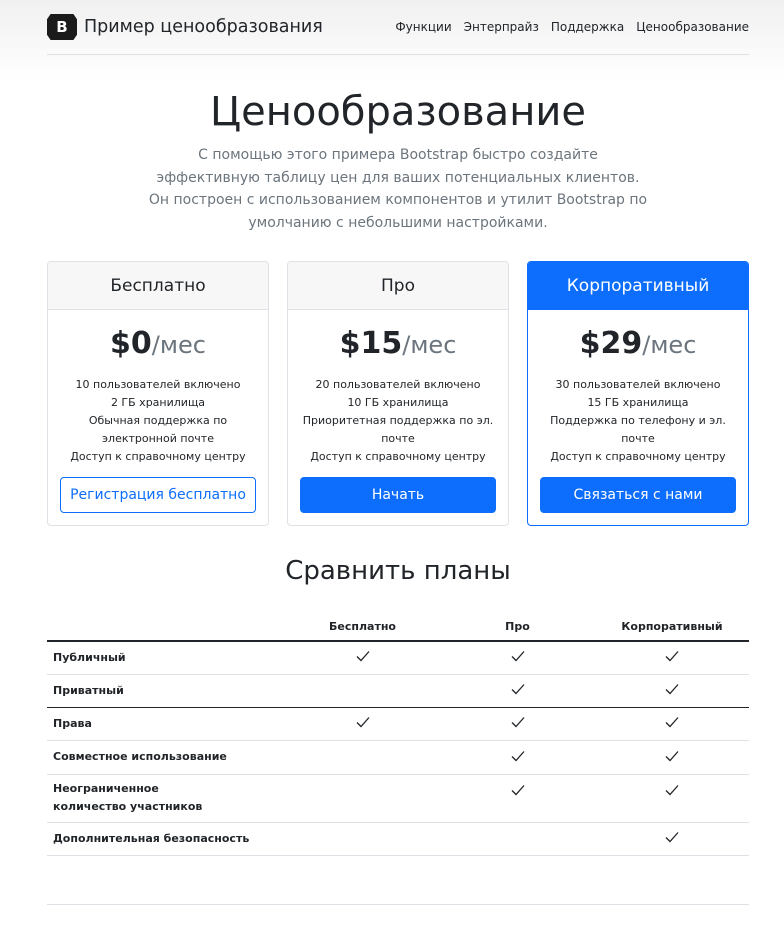 Image resolution: width=784 pixels, height=928 pixels. I want to click on column-header: Корпоративный, so click(672, 627).